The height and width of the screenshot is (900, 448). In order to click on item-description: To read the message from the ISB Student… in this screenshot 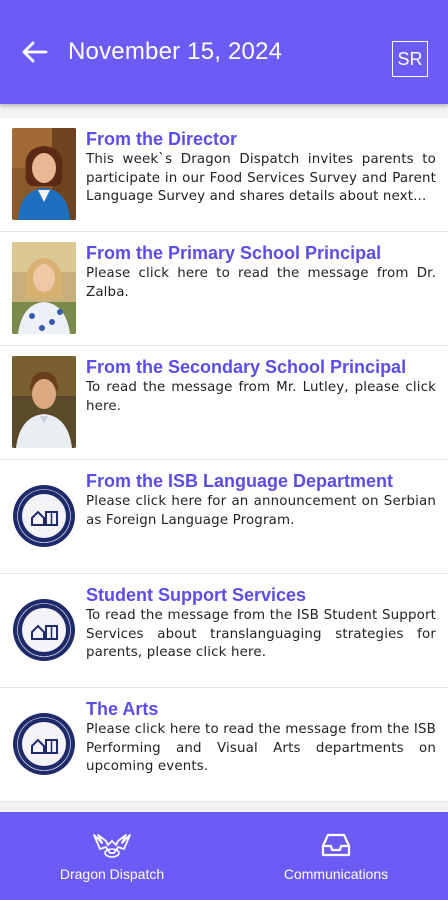, I will do `click(261, 634)`.